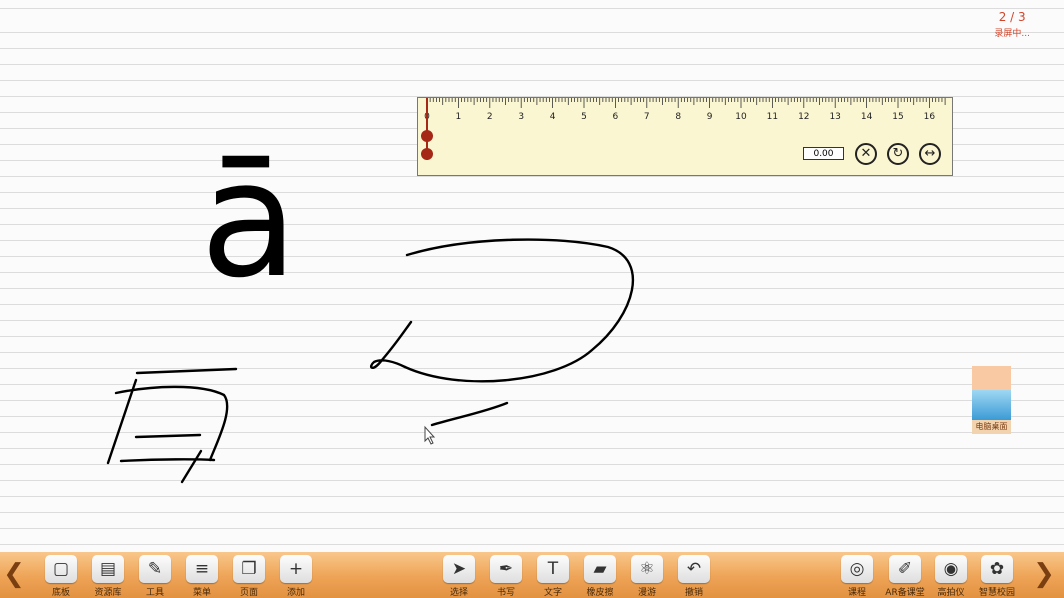  Describe the element at coordinates (430, 435) in the screenshot. I see `mouse-cursor-icon` at that location.